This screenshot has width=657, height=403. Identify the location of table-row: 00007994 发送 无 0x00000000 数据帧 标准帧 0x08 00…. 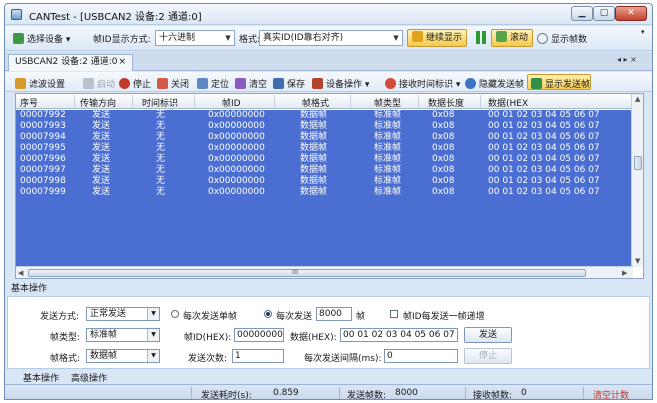
(324, 137).